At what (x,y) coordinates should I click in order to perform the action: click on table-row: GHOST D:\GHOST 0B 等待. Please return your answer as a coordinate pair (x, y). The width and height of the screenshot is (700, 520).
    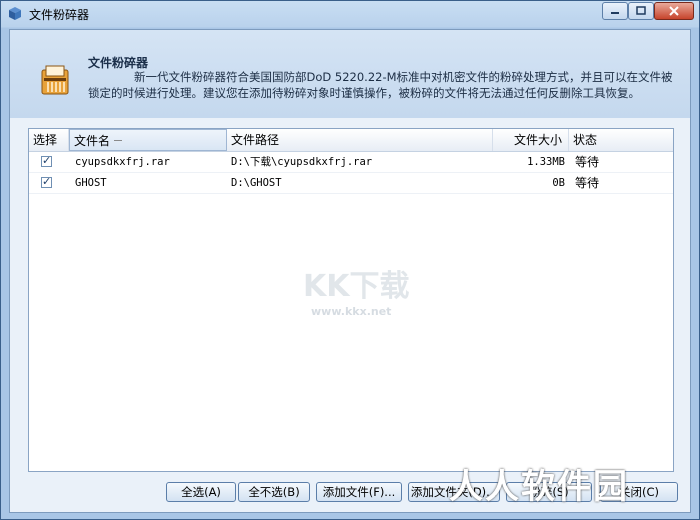
    Looking at the image, I should click on (351, 183).